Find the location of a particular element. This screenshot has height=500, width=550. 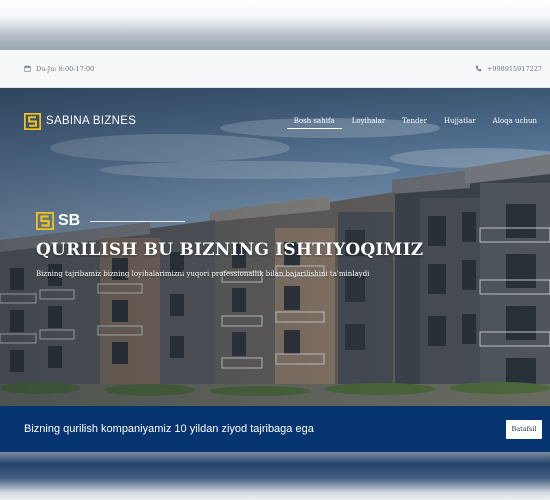

more-details-button: Batafsil is located at coordinates (524, 429).